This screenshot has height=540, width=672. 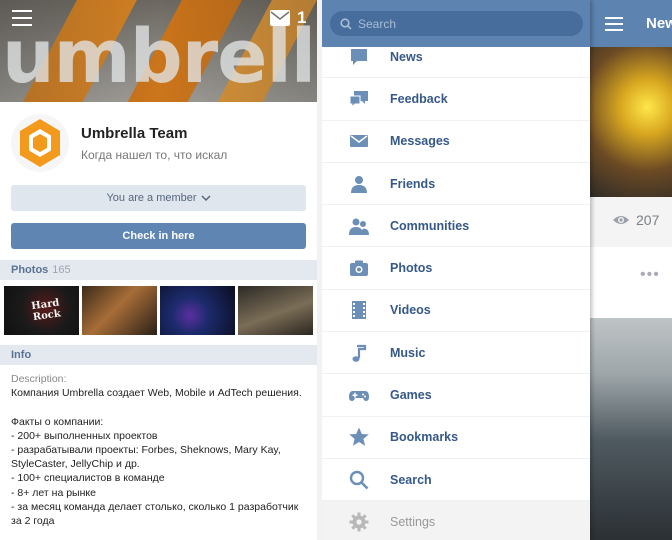 What do you see at coordinates (151, 198) in the screenshot?
I see `membership-label: You are a member` at bounding box center [151, 198].